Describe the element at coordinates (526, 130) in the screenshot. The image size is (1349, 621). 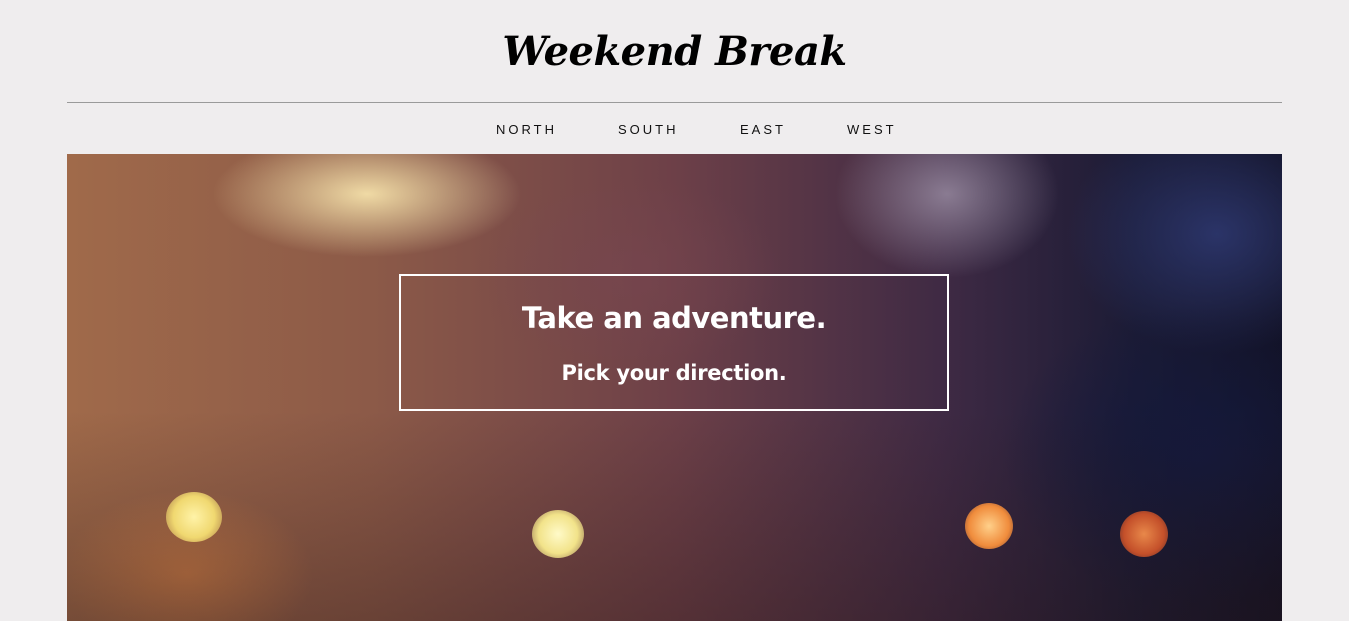
I see `nav-item-north: NORTH` at that location.